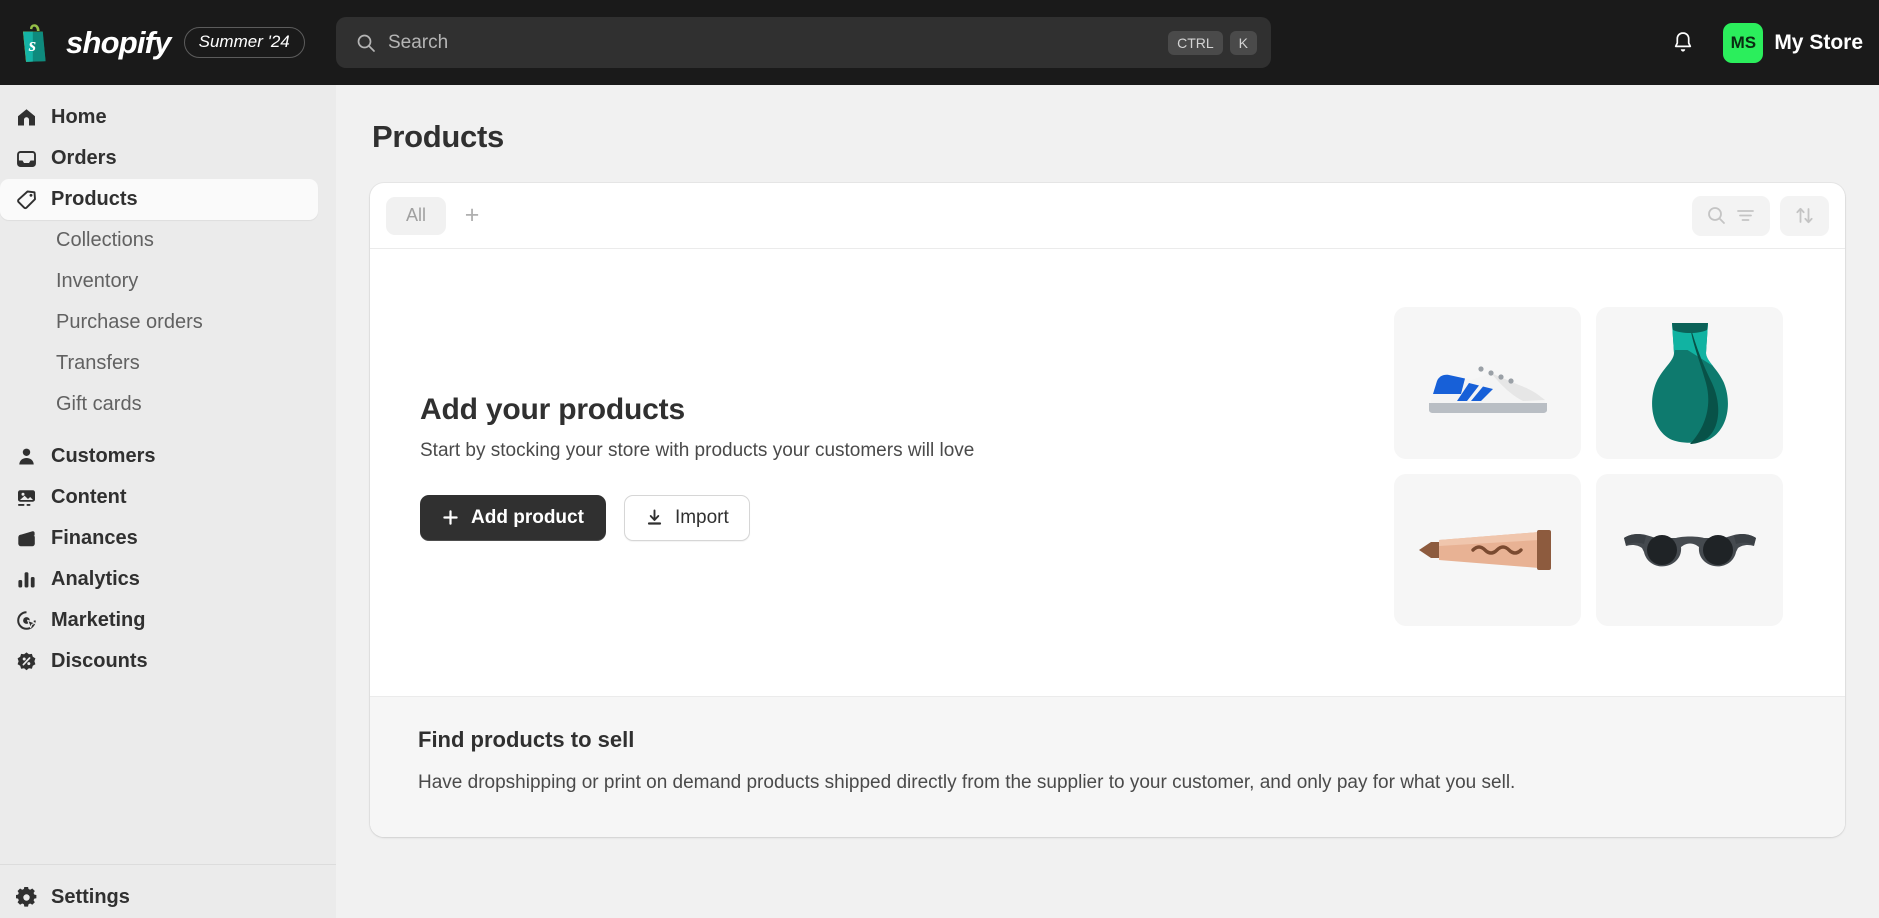 The width and height of the screenshot is (1879, 918). I want to click on sidebar-item-orders: Orders, so click(159, 158).